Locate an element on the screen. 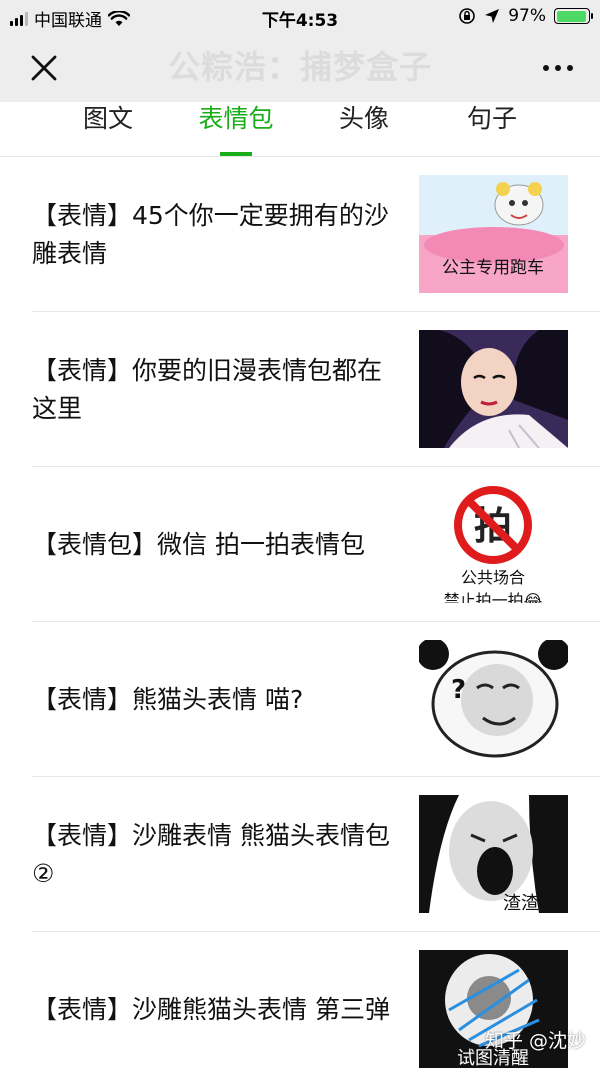  battery-percent: 97% is located at coordinates (527, 16).